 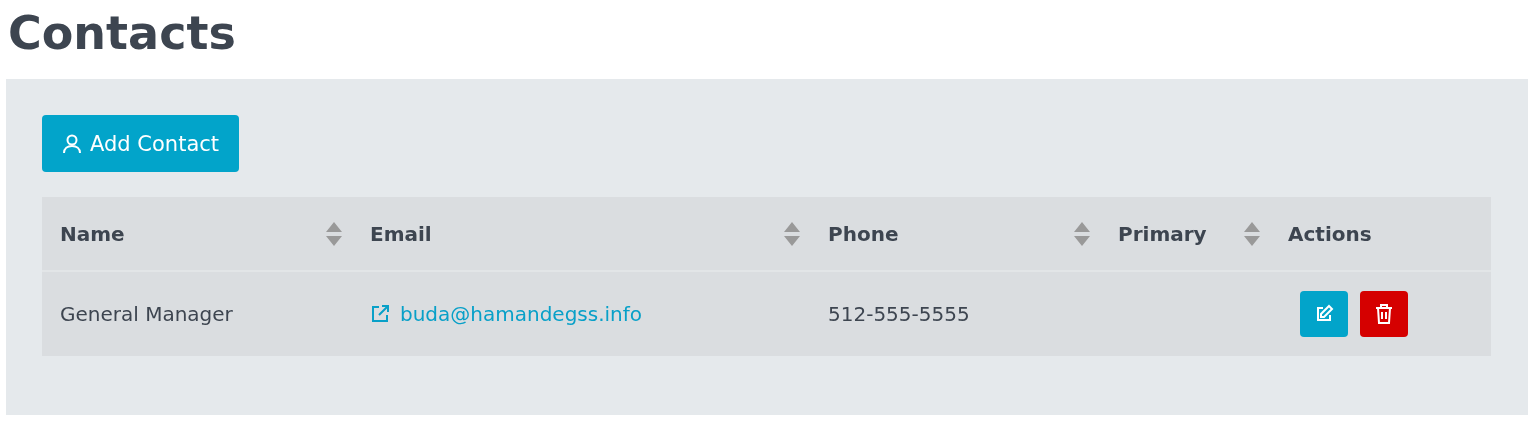 I want to click on column-header: Actions, so click(x=1330, y=234).